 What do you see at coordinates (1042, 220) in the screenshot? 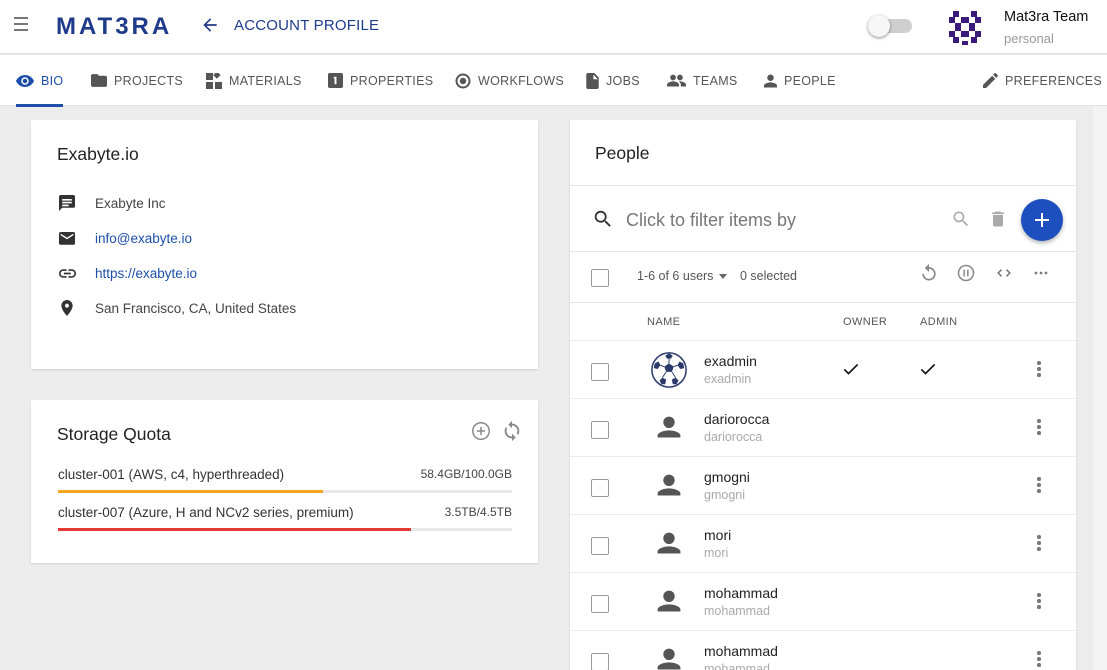
I see `add-user-button` at bounding box center [1042, 220].